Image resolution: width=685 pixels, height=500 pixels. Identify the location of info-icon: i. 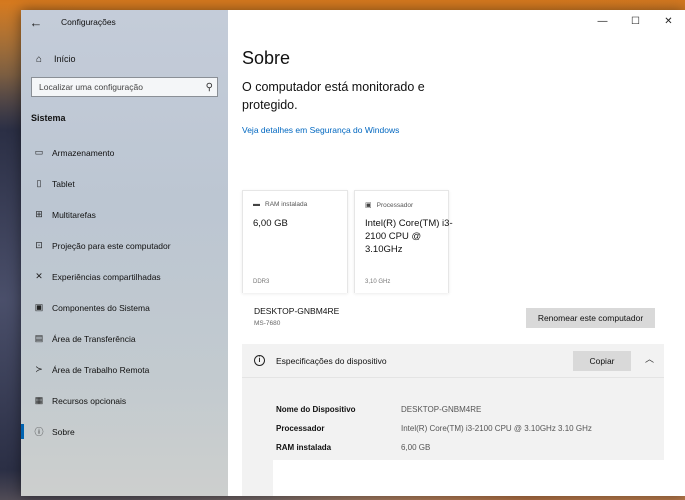
(259, 360).